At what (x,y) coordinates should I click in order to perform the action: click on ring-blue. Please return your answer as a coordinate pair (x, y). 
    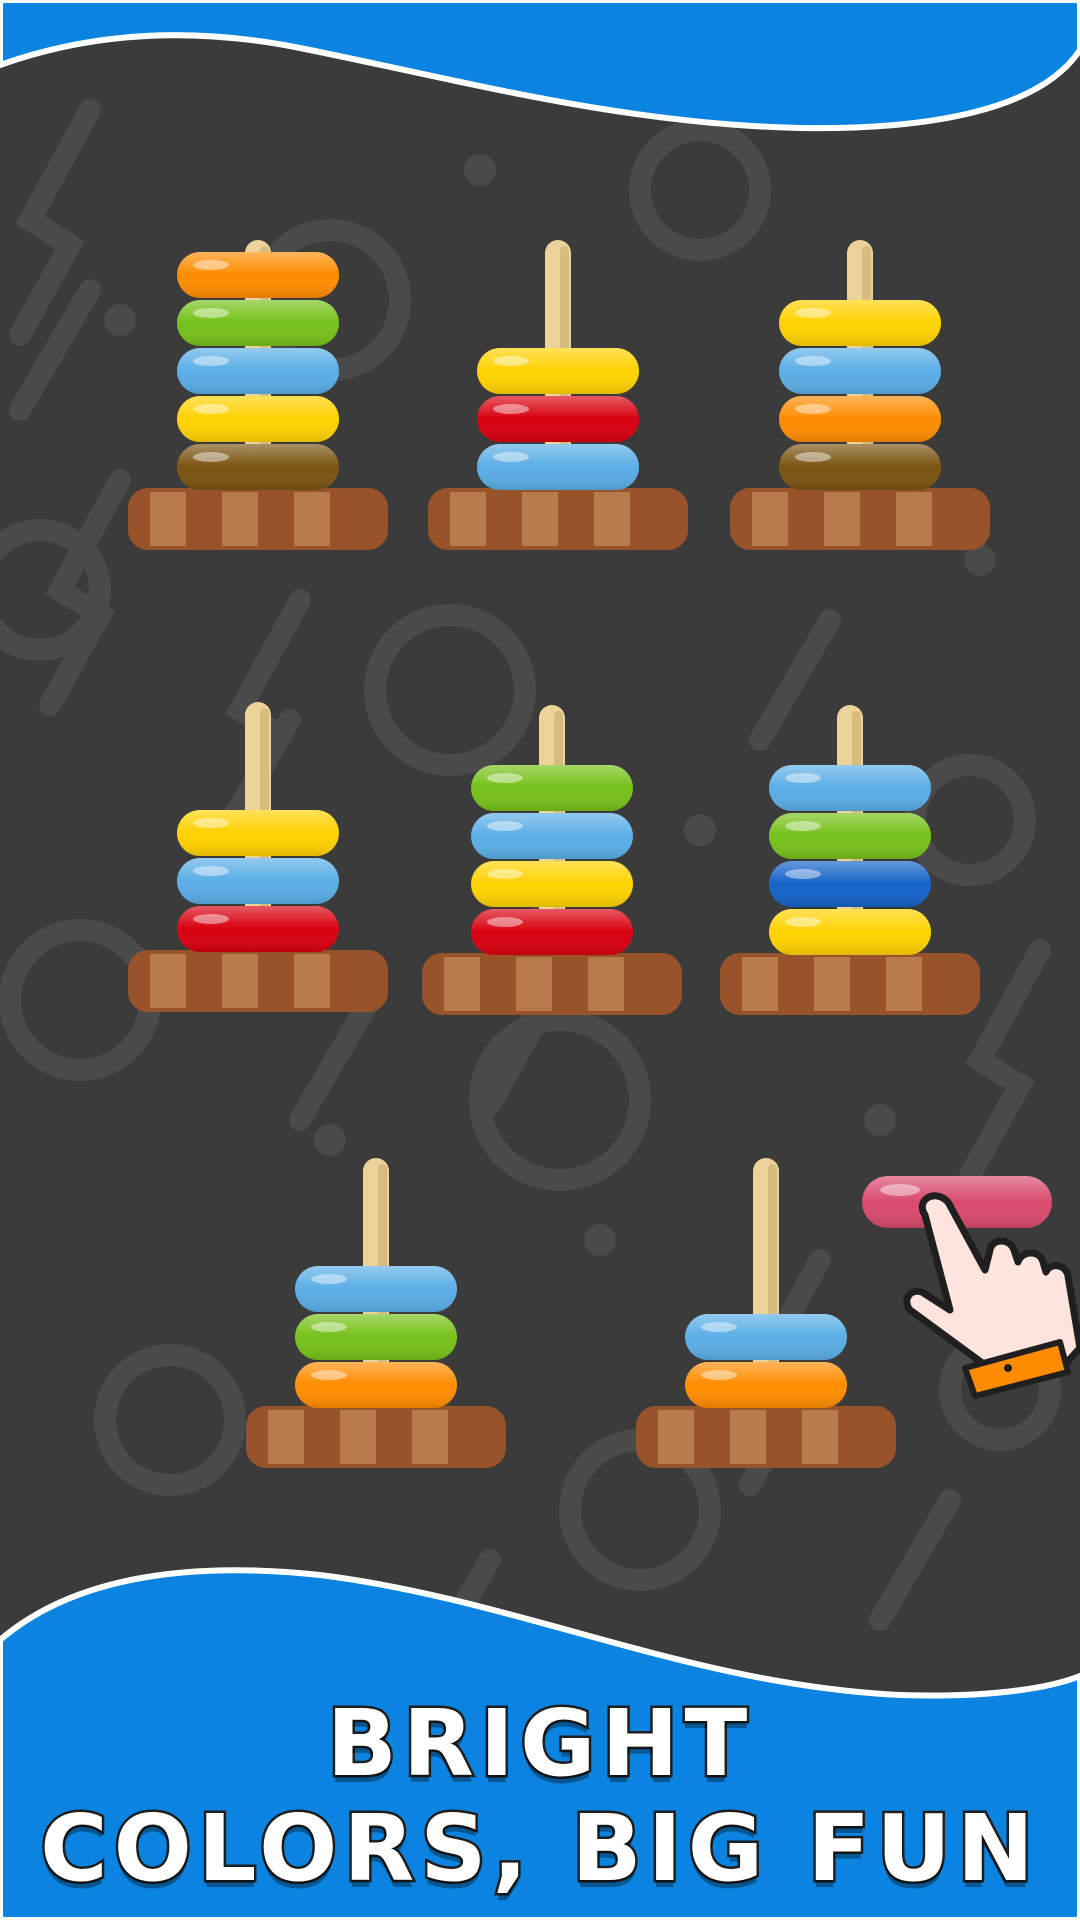
    Looking at the image, I should click on (850, 884).